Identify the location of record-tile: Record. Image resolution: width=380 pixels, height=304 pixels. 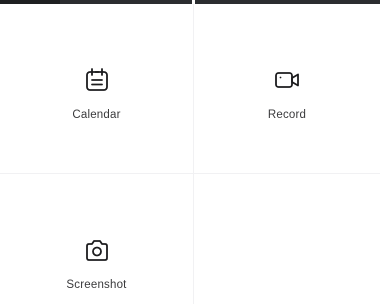
(287, 93).